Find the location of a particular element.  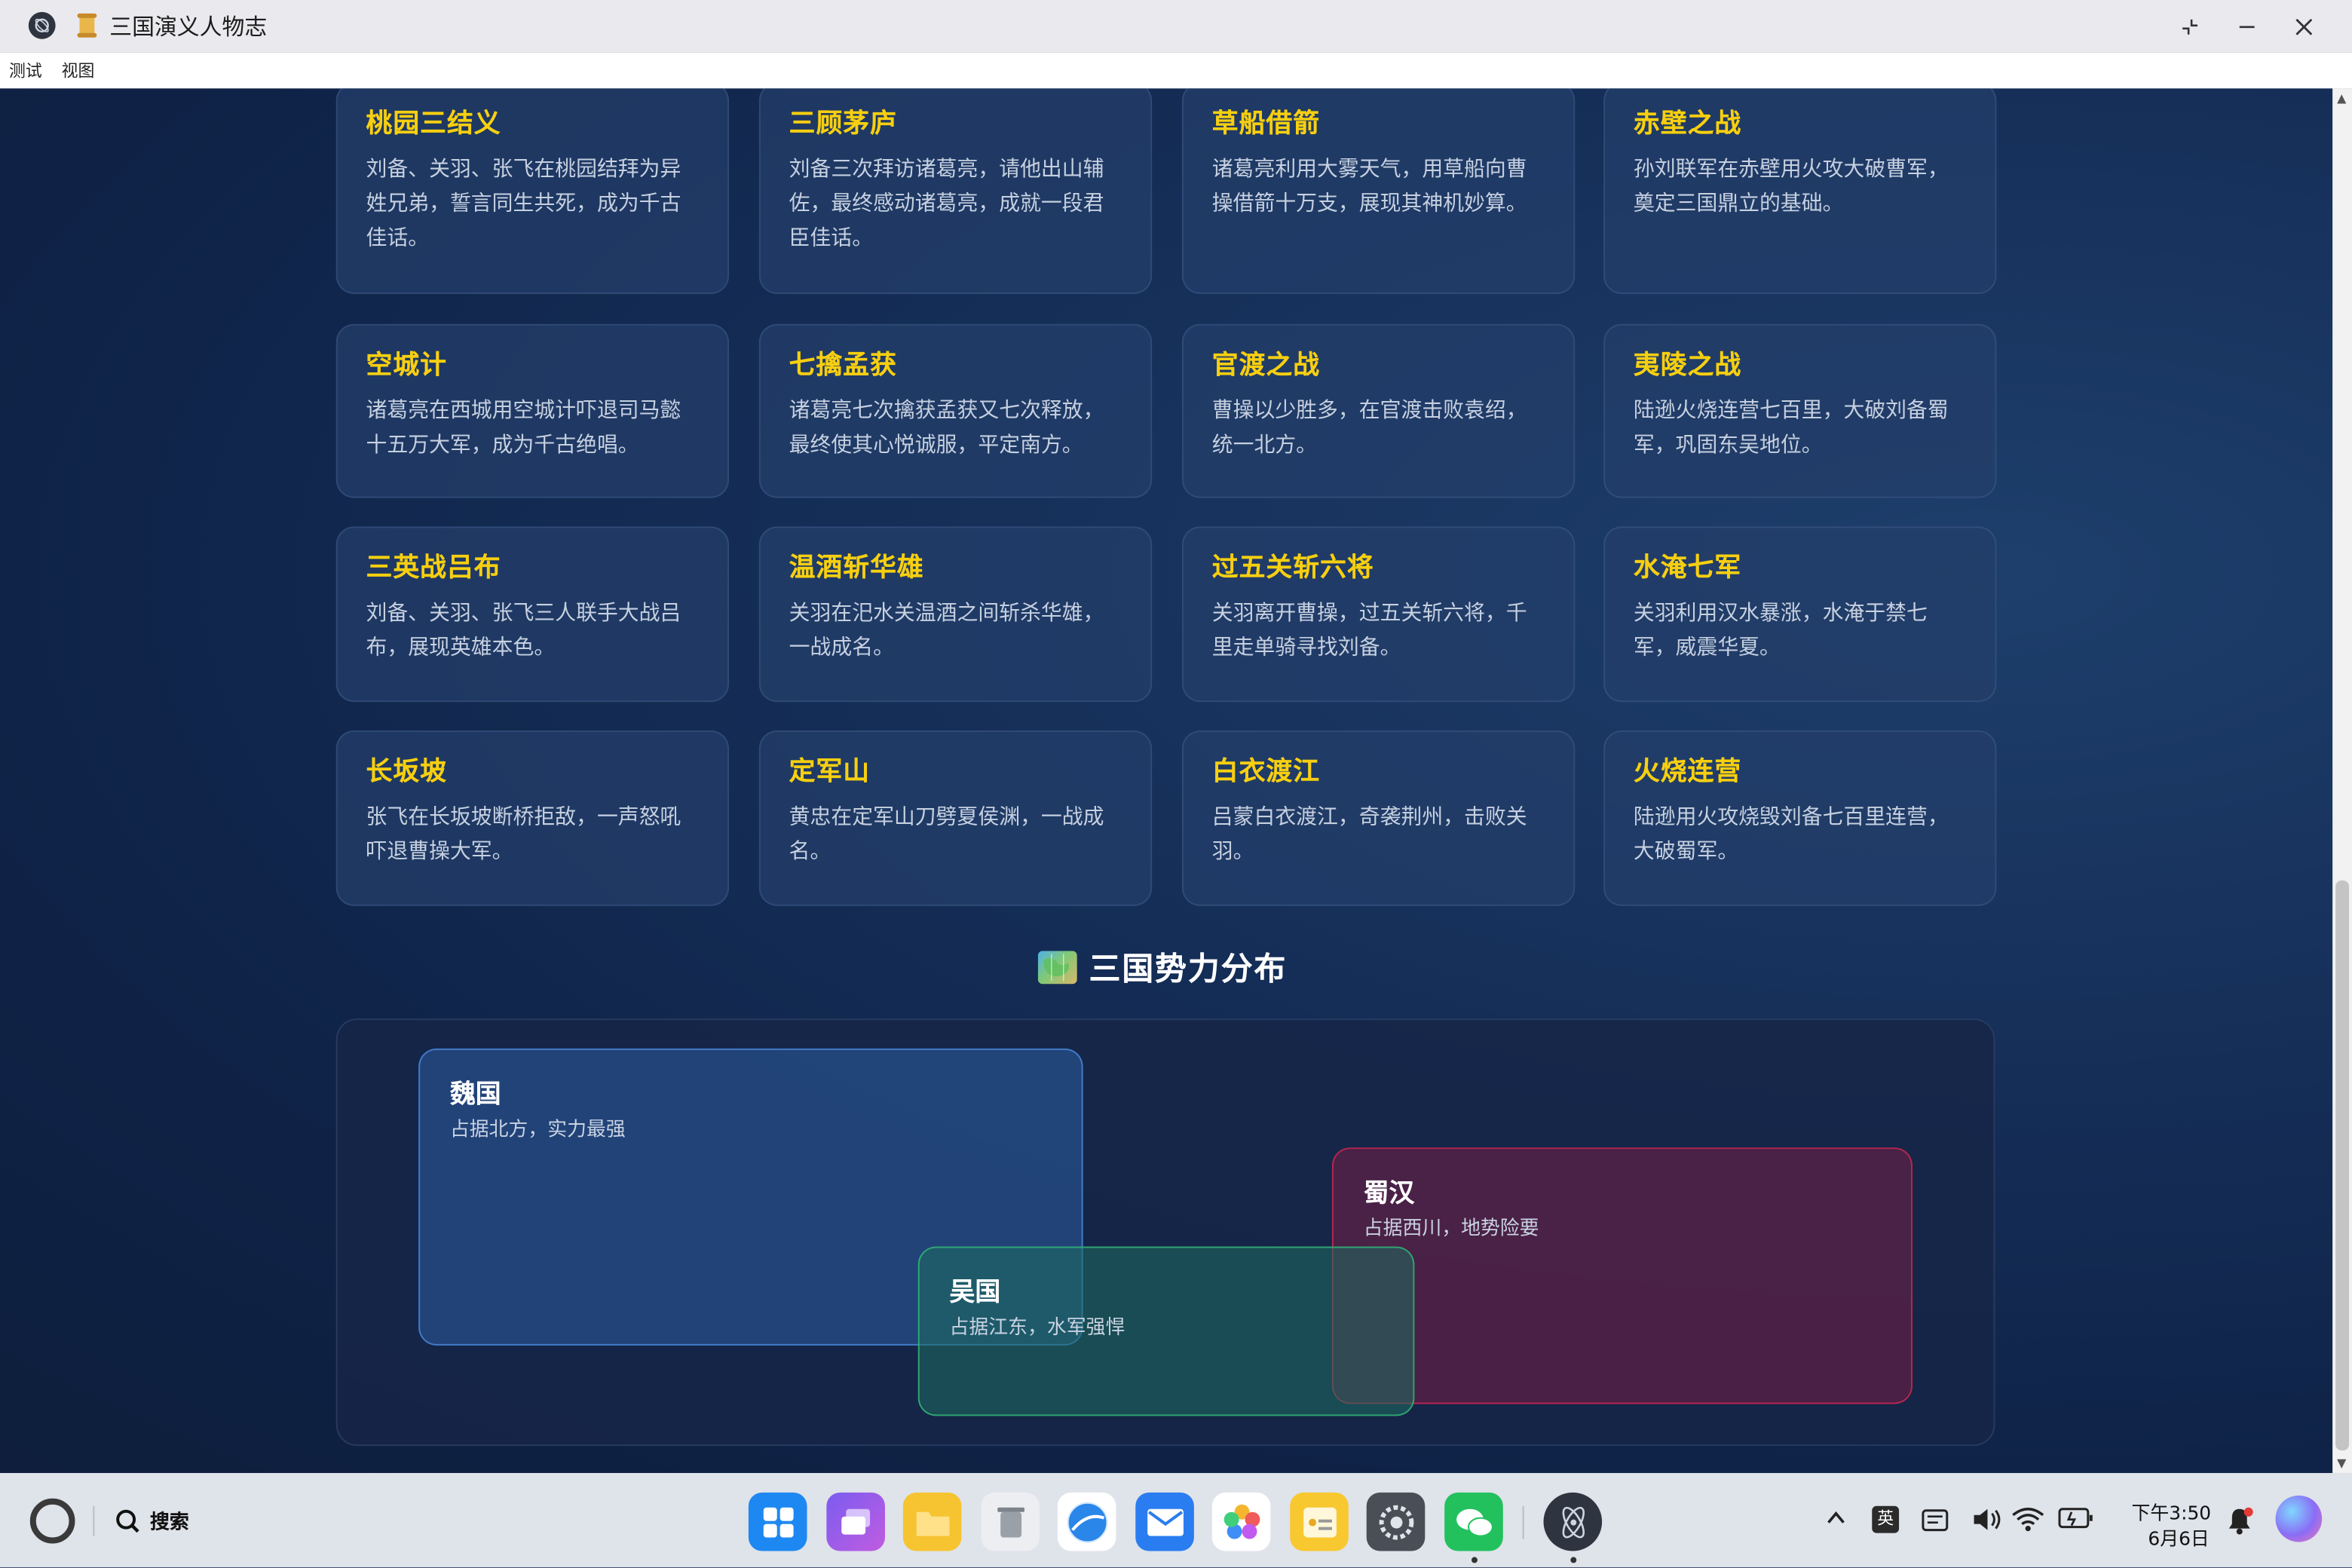

story-card: 桃园三结义 刘备、关羽、张飞在桃园结拜为异姓兄弟，誓言同生共死，成为千古佳话。 is located at coordinates (532, 191).